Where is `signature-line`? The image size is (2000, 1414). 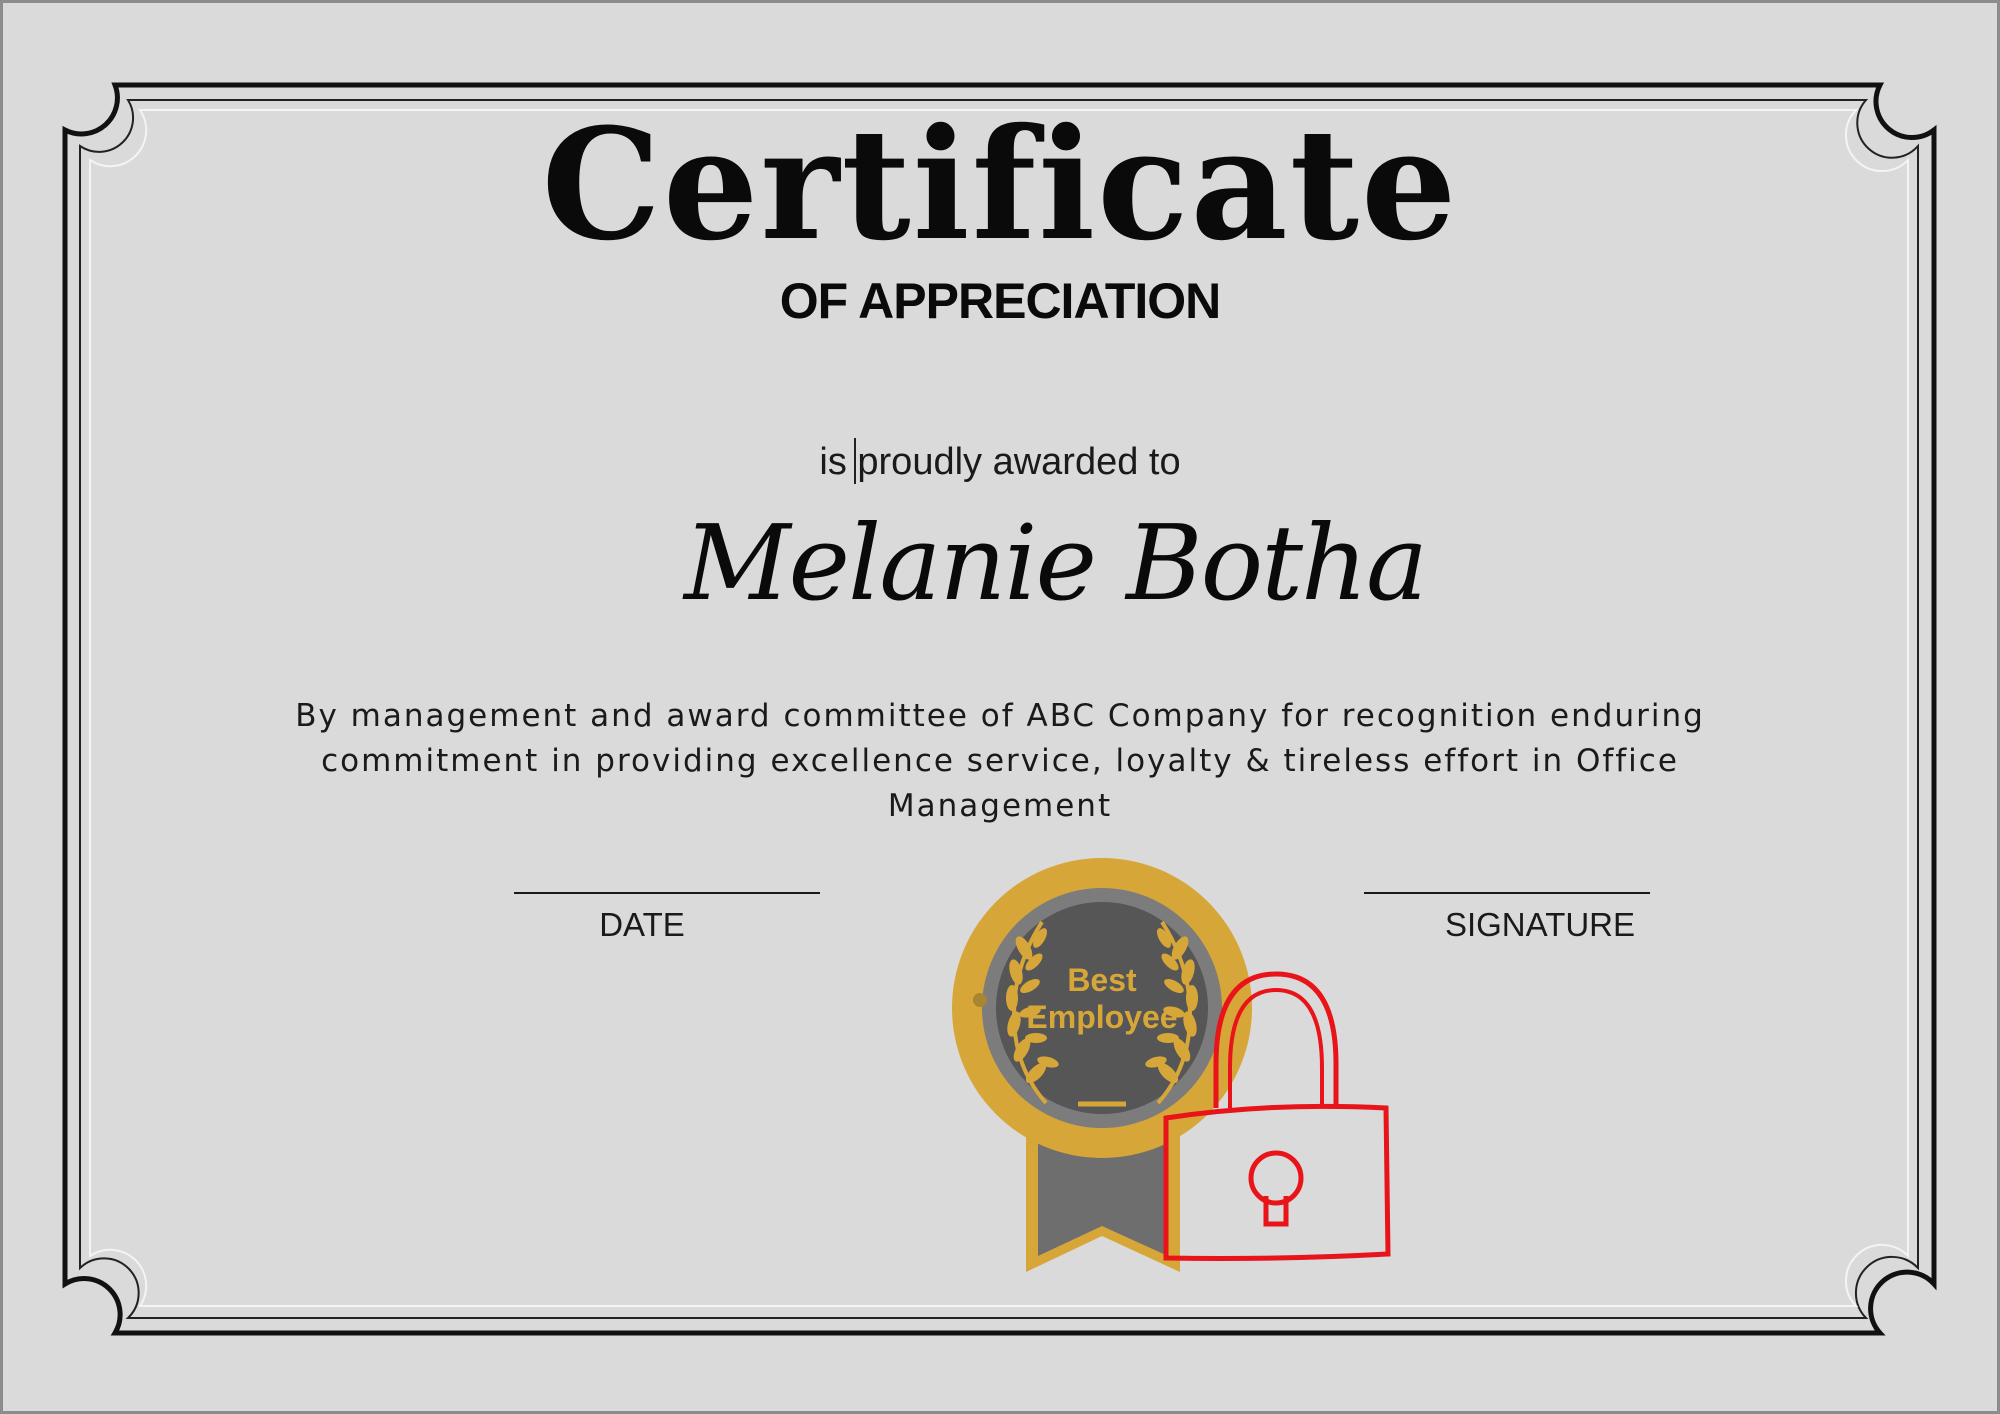 signature-line is located at coordinates (1507, 893).